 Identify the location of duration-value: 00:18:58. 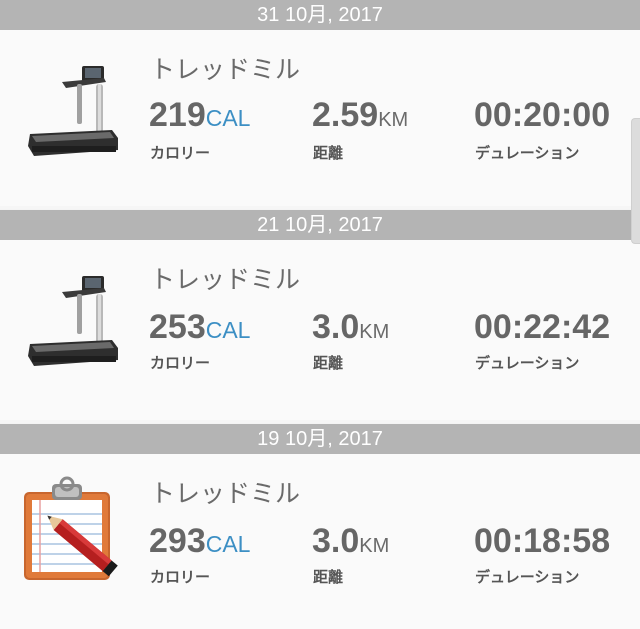
(542, 541).